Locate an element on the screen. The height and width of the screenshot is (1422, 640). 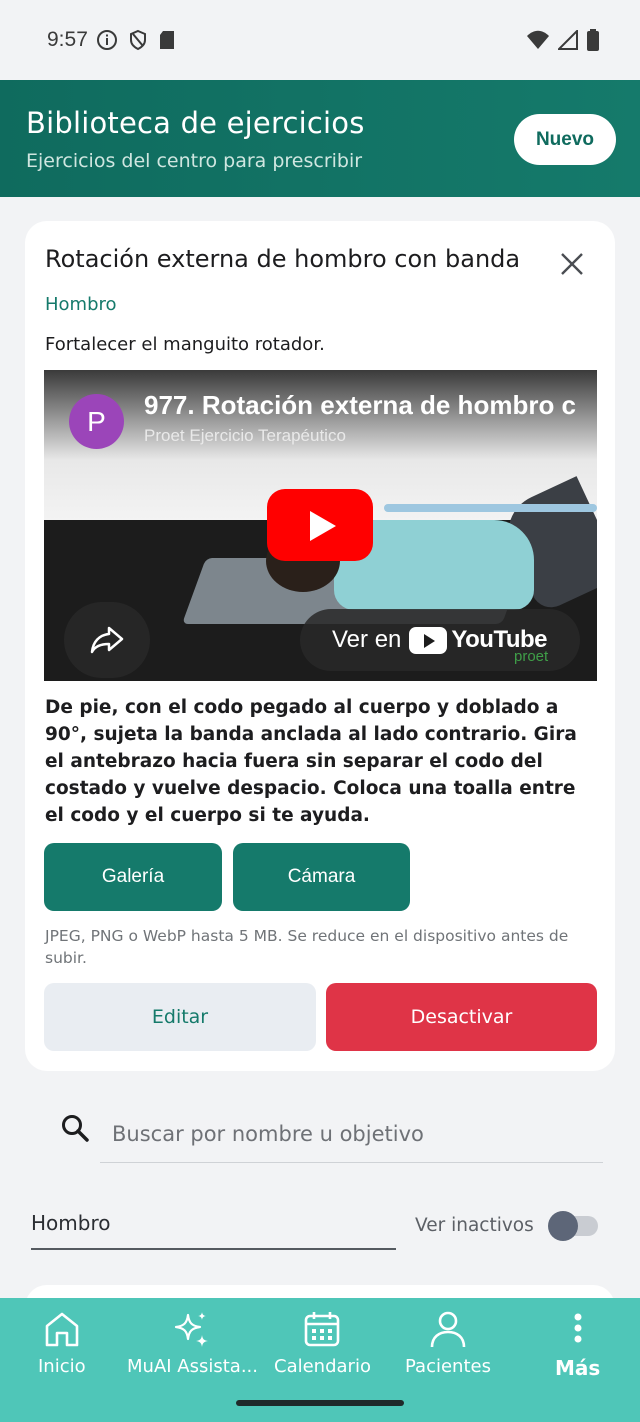
search-icon is located at coordinates (75, 1128).